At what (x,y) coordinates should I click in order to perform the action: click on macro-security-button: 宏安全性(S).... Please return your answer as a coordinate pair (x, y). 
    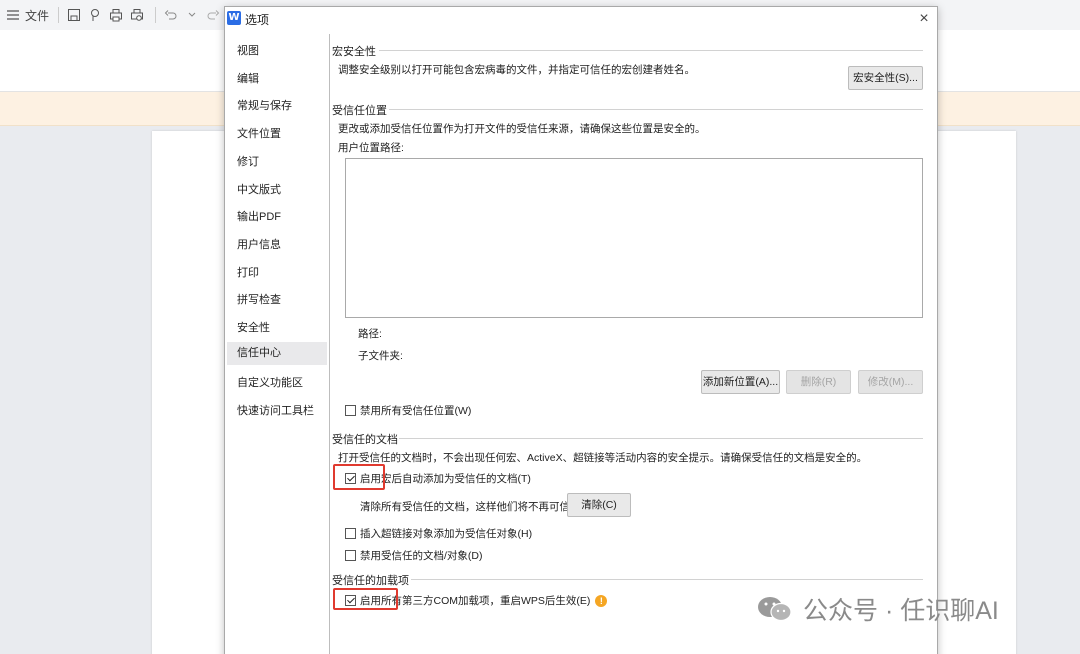
    Looking at the image, I should click on (885, 78).